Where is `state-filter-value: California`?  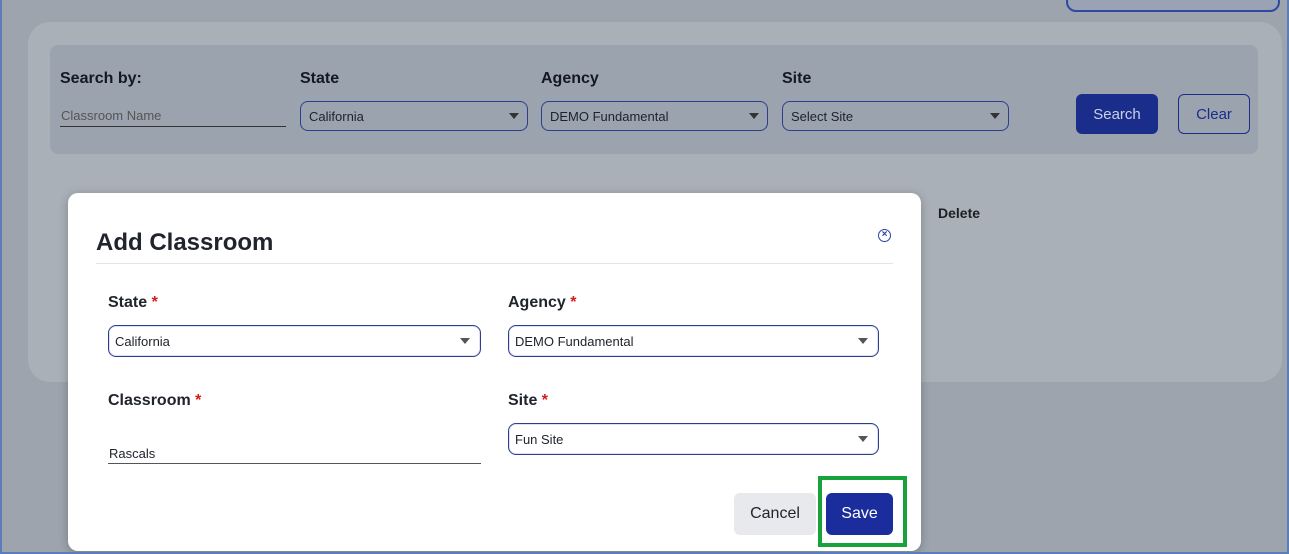
state-filter-value: California is located at coordinates (336, 116).